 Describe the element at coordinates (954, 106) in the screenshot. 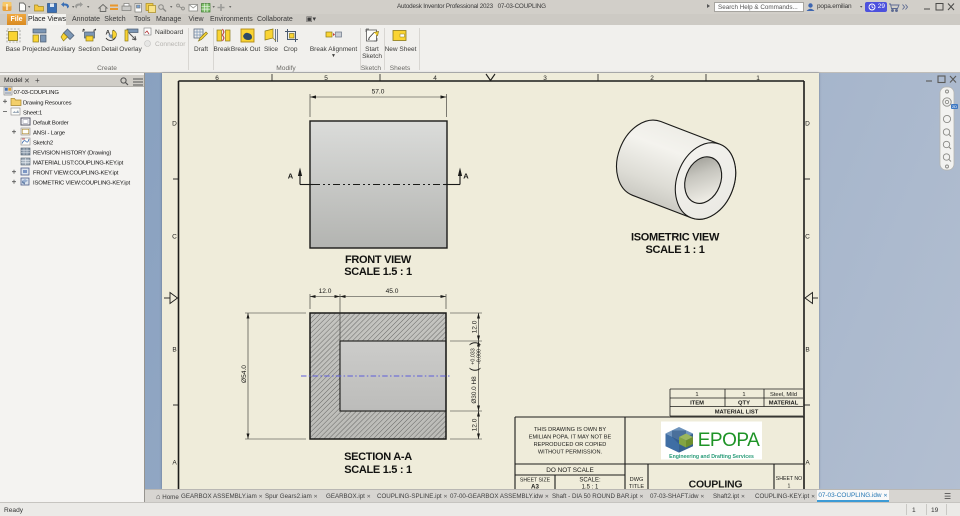

I see `svg-text: 2D` at that location.